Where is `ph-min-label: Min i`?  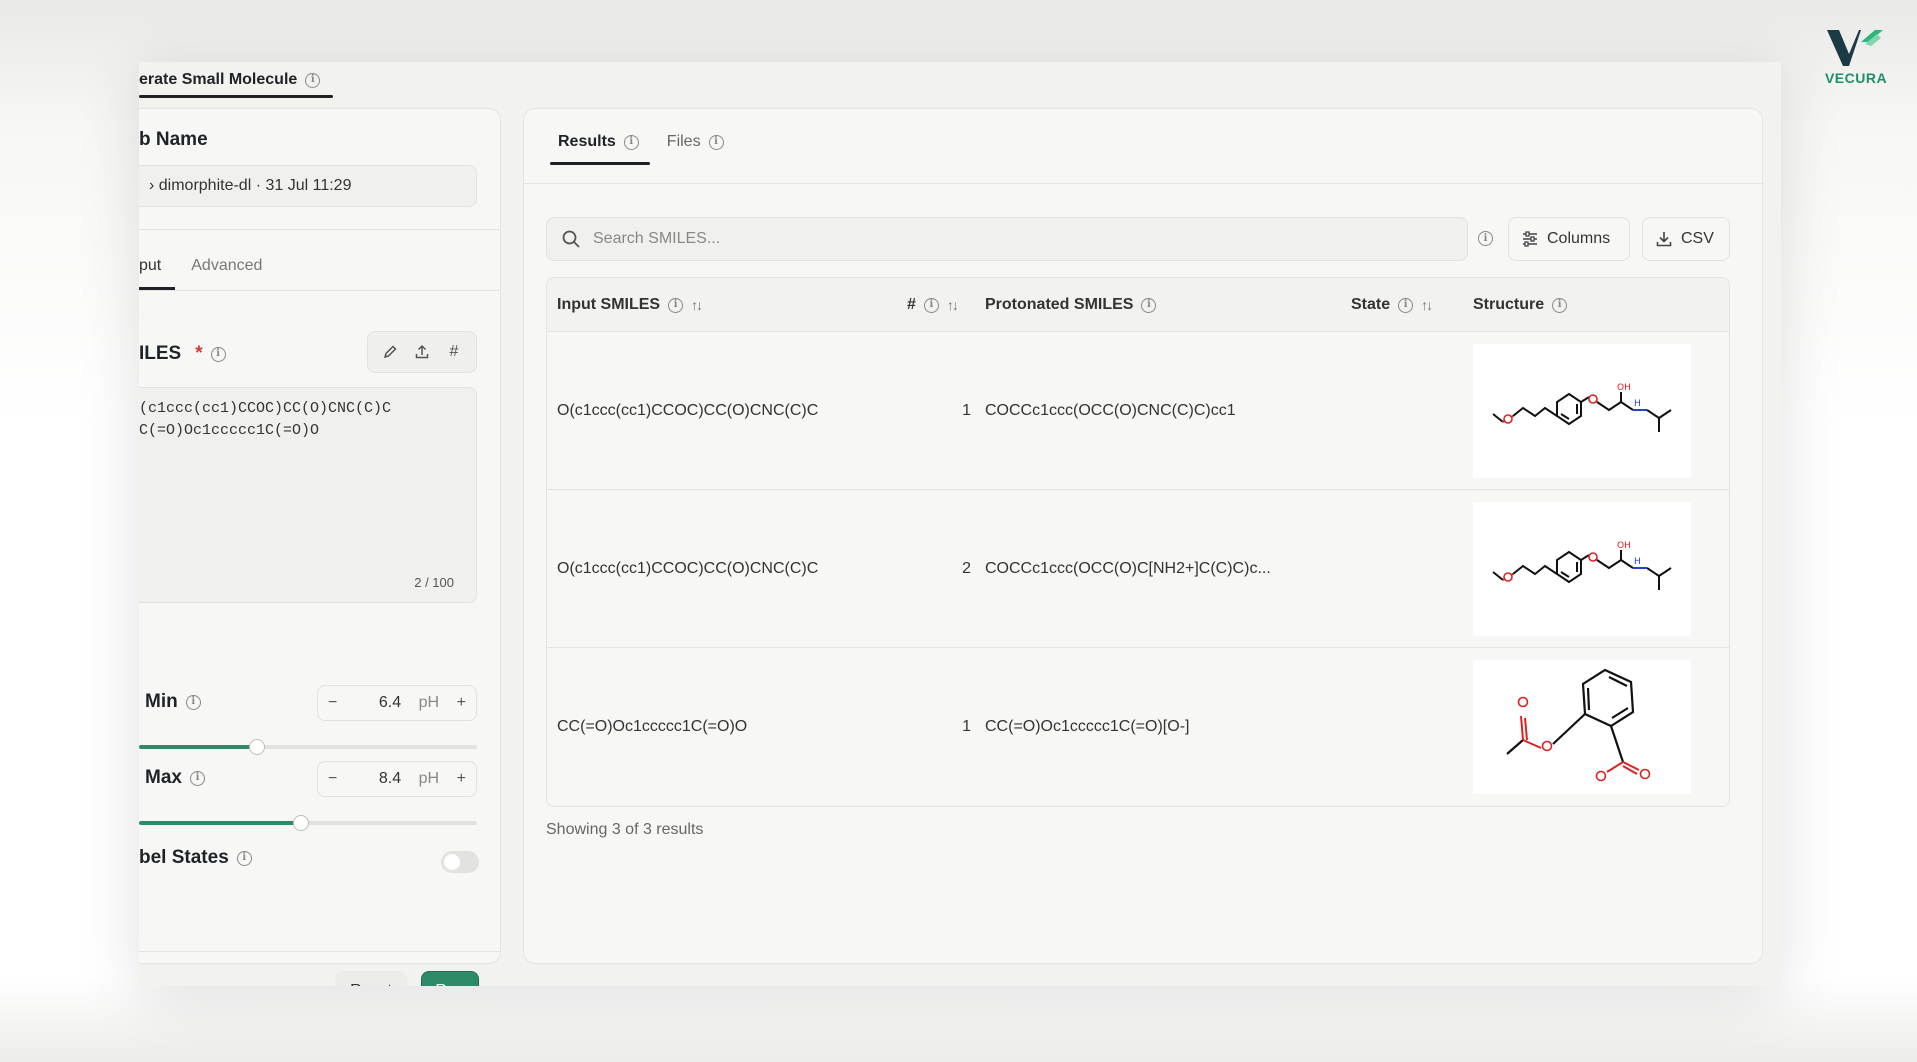 ph-min-label: Min i is located at coordinates (173, 702).